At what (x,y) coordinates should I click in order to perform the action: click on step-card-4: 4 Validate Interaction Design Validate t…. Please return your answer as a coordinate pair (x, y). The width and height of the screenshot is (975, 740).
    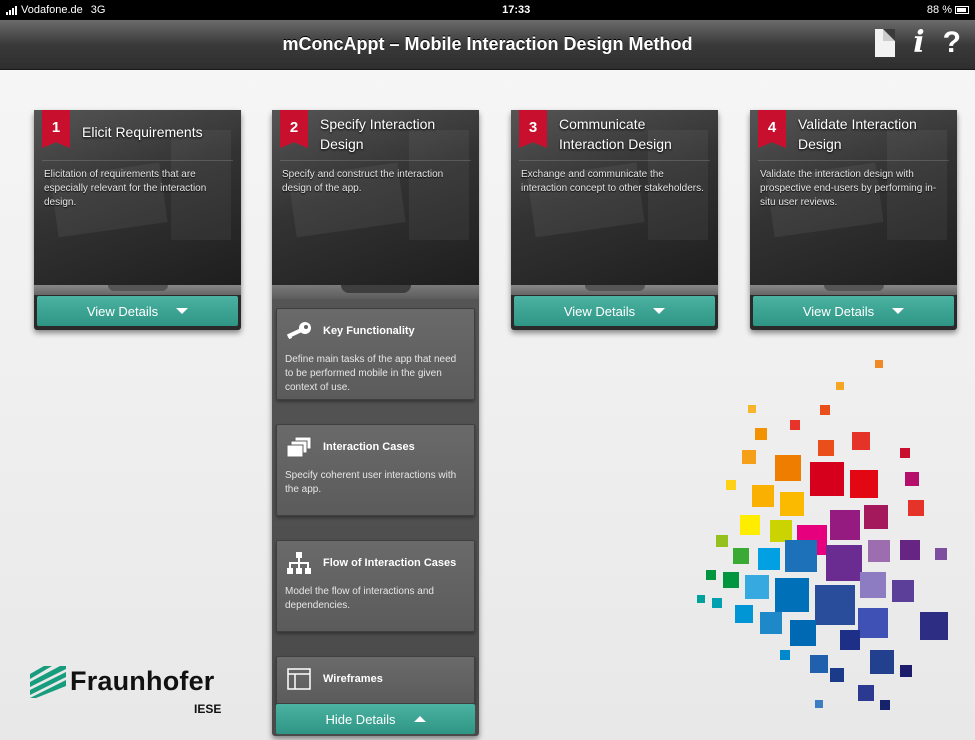
    Looking at the image, I should click on (853, 220).